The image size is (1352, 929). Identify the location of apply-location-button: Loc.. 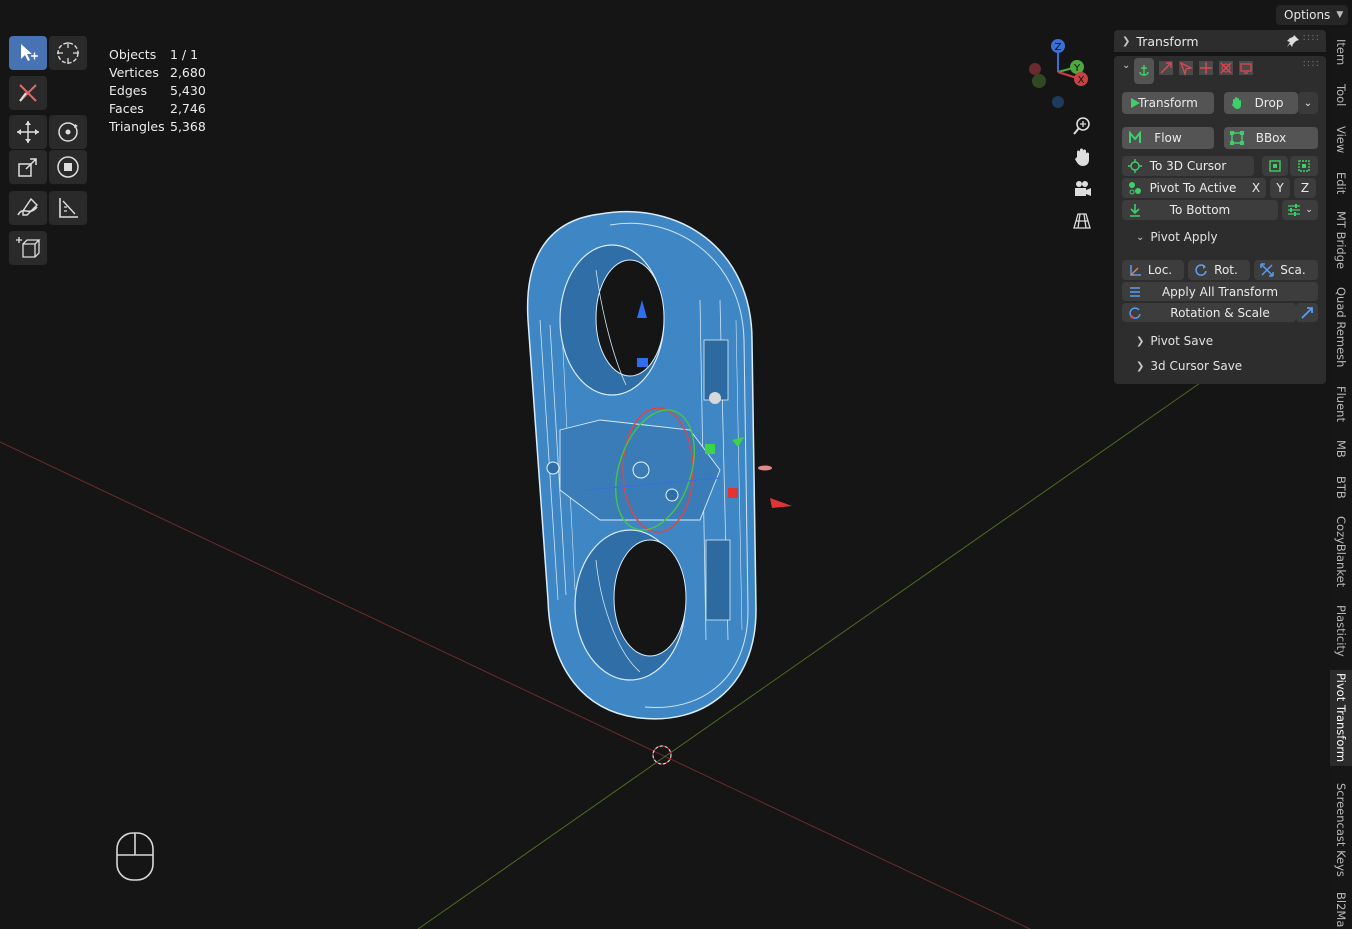
(1153, 270).